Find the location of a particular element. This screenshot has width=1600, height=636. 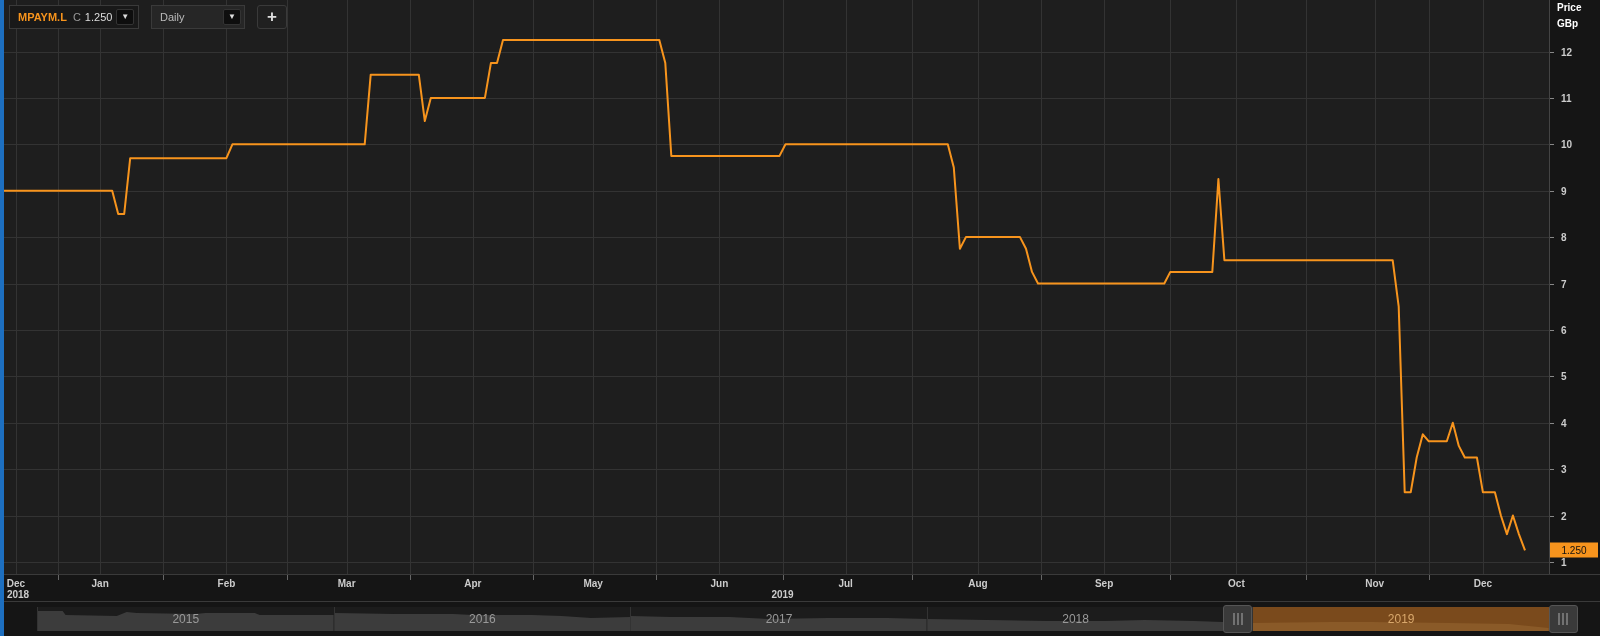

timeline-segment: 2019 is located at coordinates (1400, 619).